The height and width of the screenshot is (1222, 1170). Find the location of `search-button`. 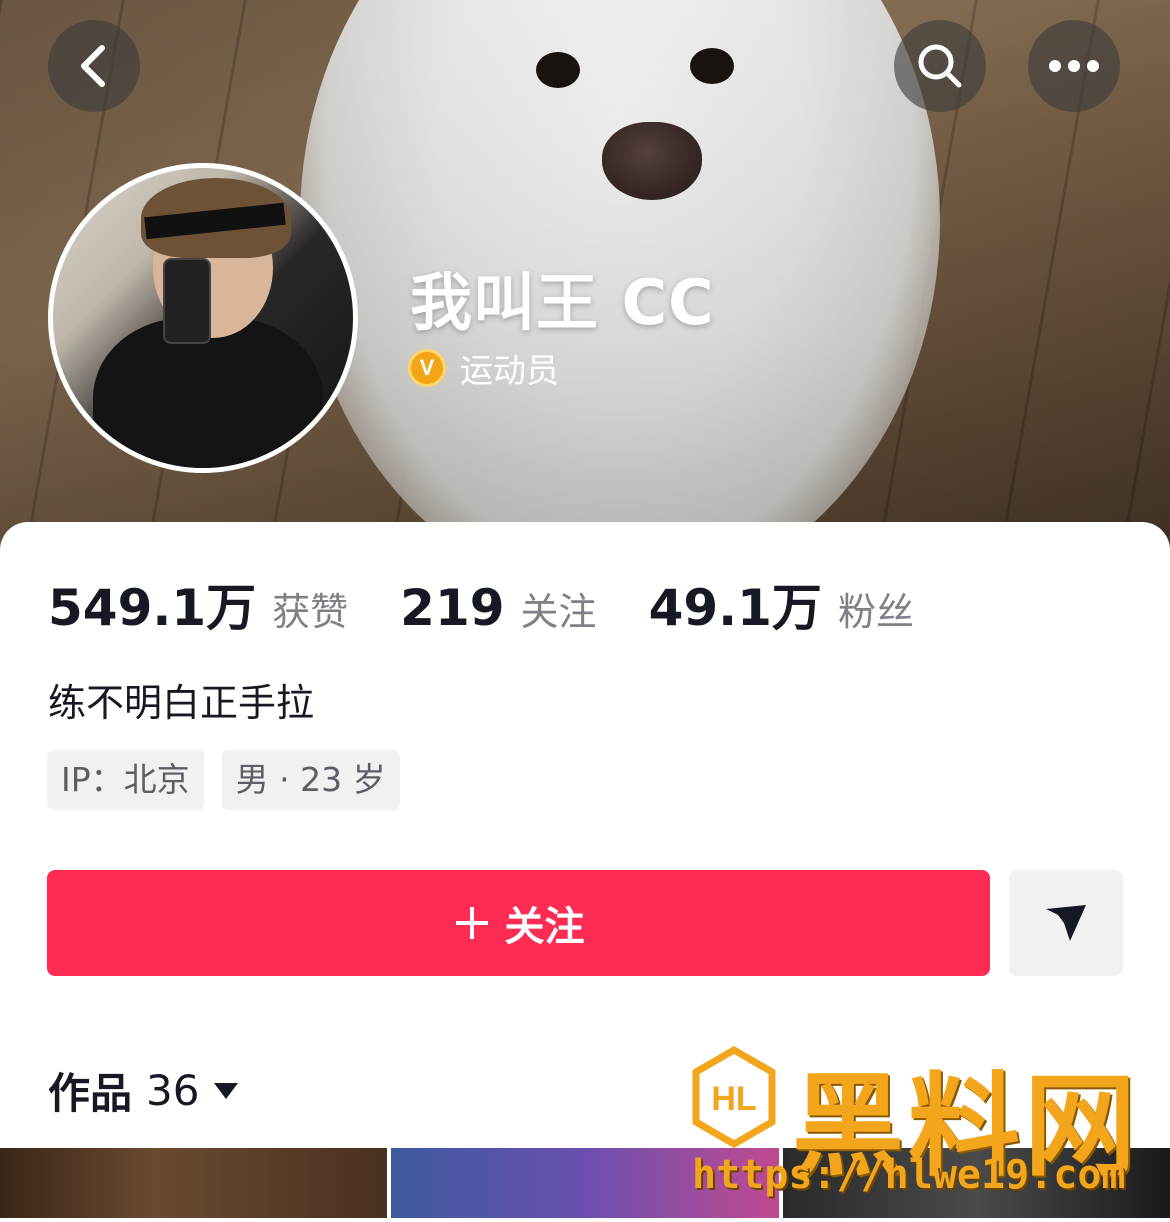

search-button is located at coordinates (940, 66).